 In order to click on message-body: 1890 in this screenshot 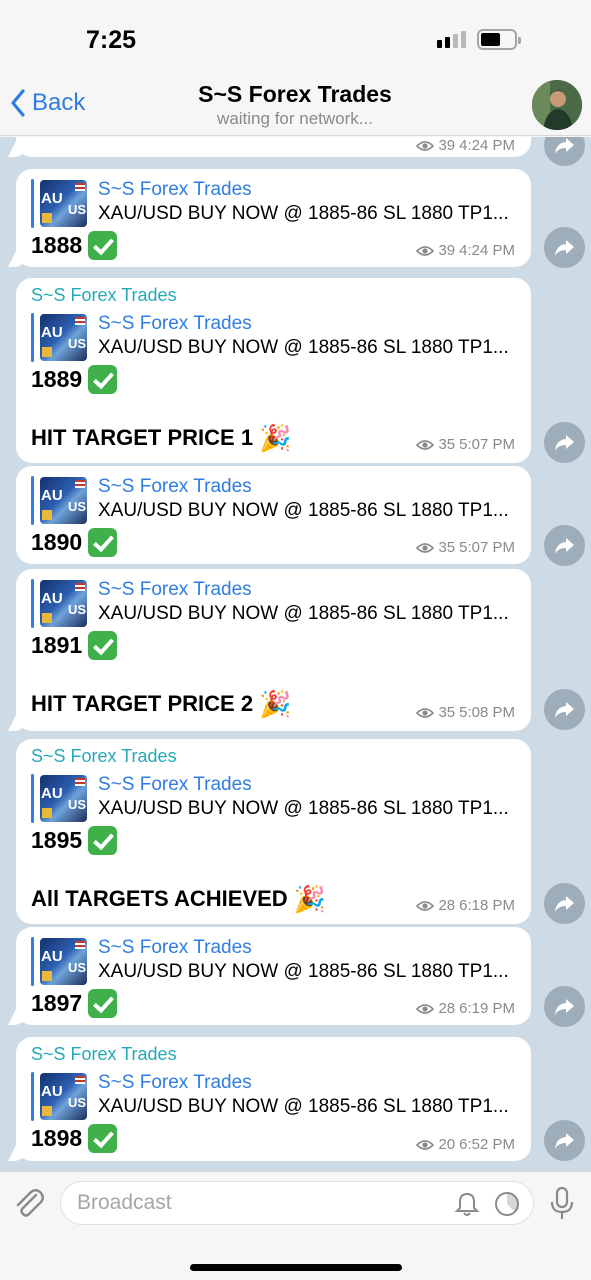, I will do `click(74, 542)`.